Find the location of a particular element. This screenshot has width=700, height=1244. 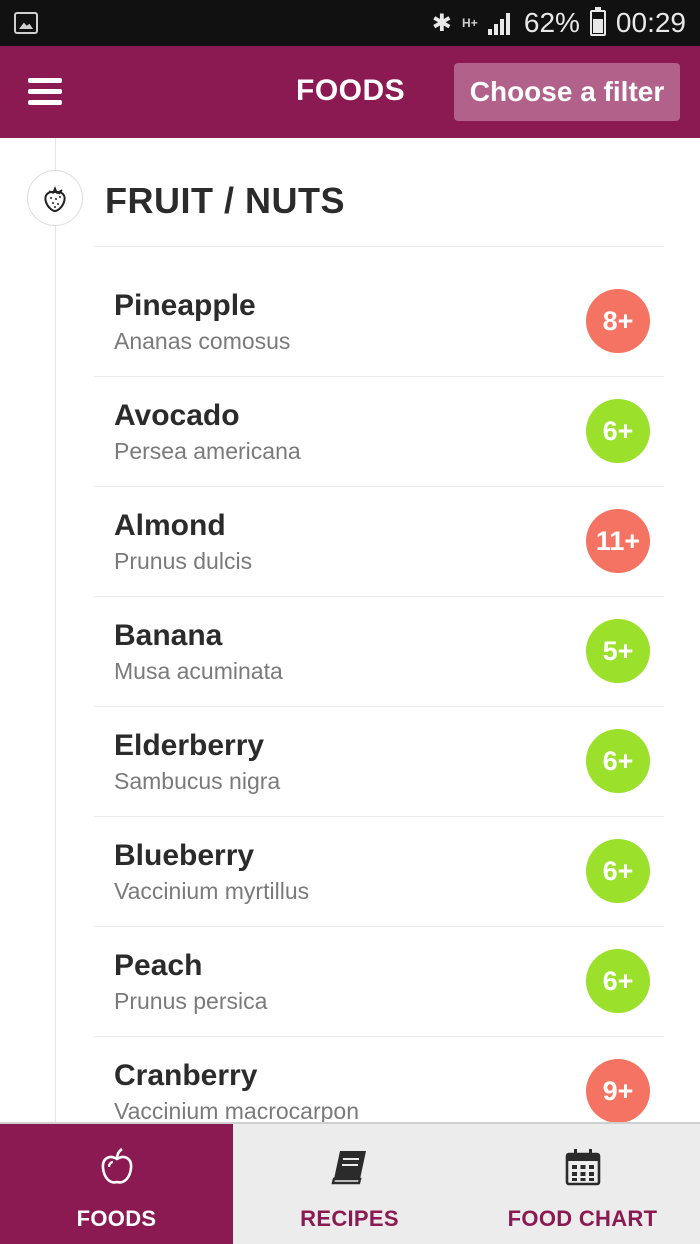

app-header: FOODS Choose a filter is located at coordinates (350, 92).